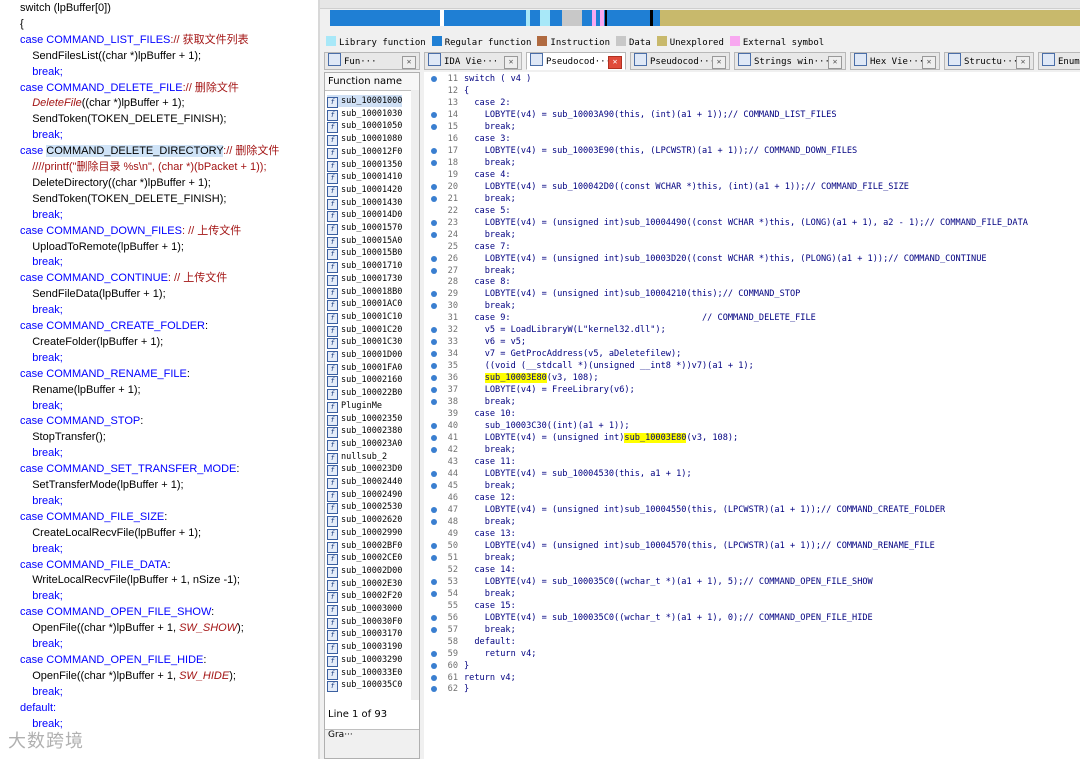 This screenshot has width=1080, height=759. Describe the element at coordinates (364, 584) in the screenshot. I see `function-item: f sub_10002E30` at that location.